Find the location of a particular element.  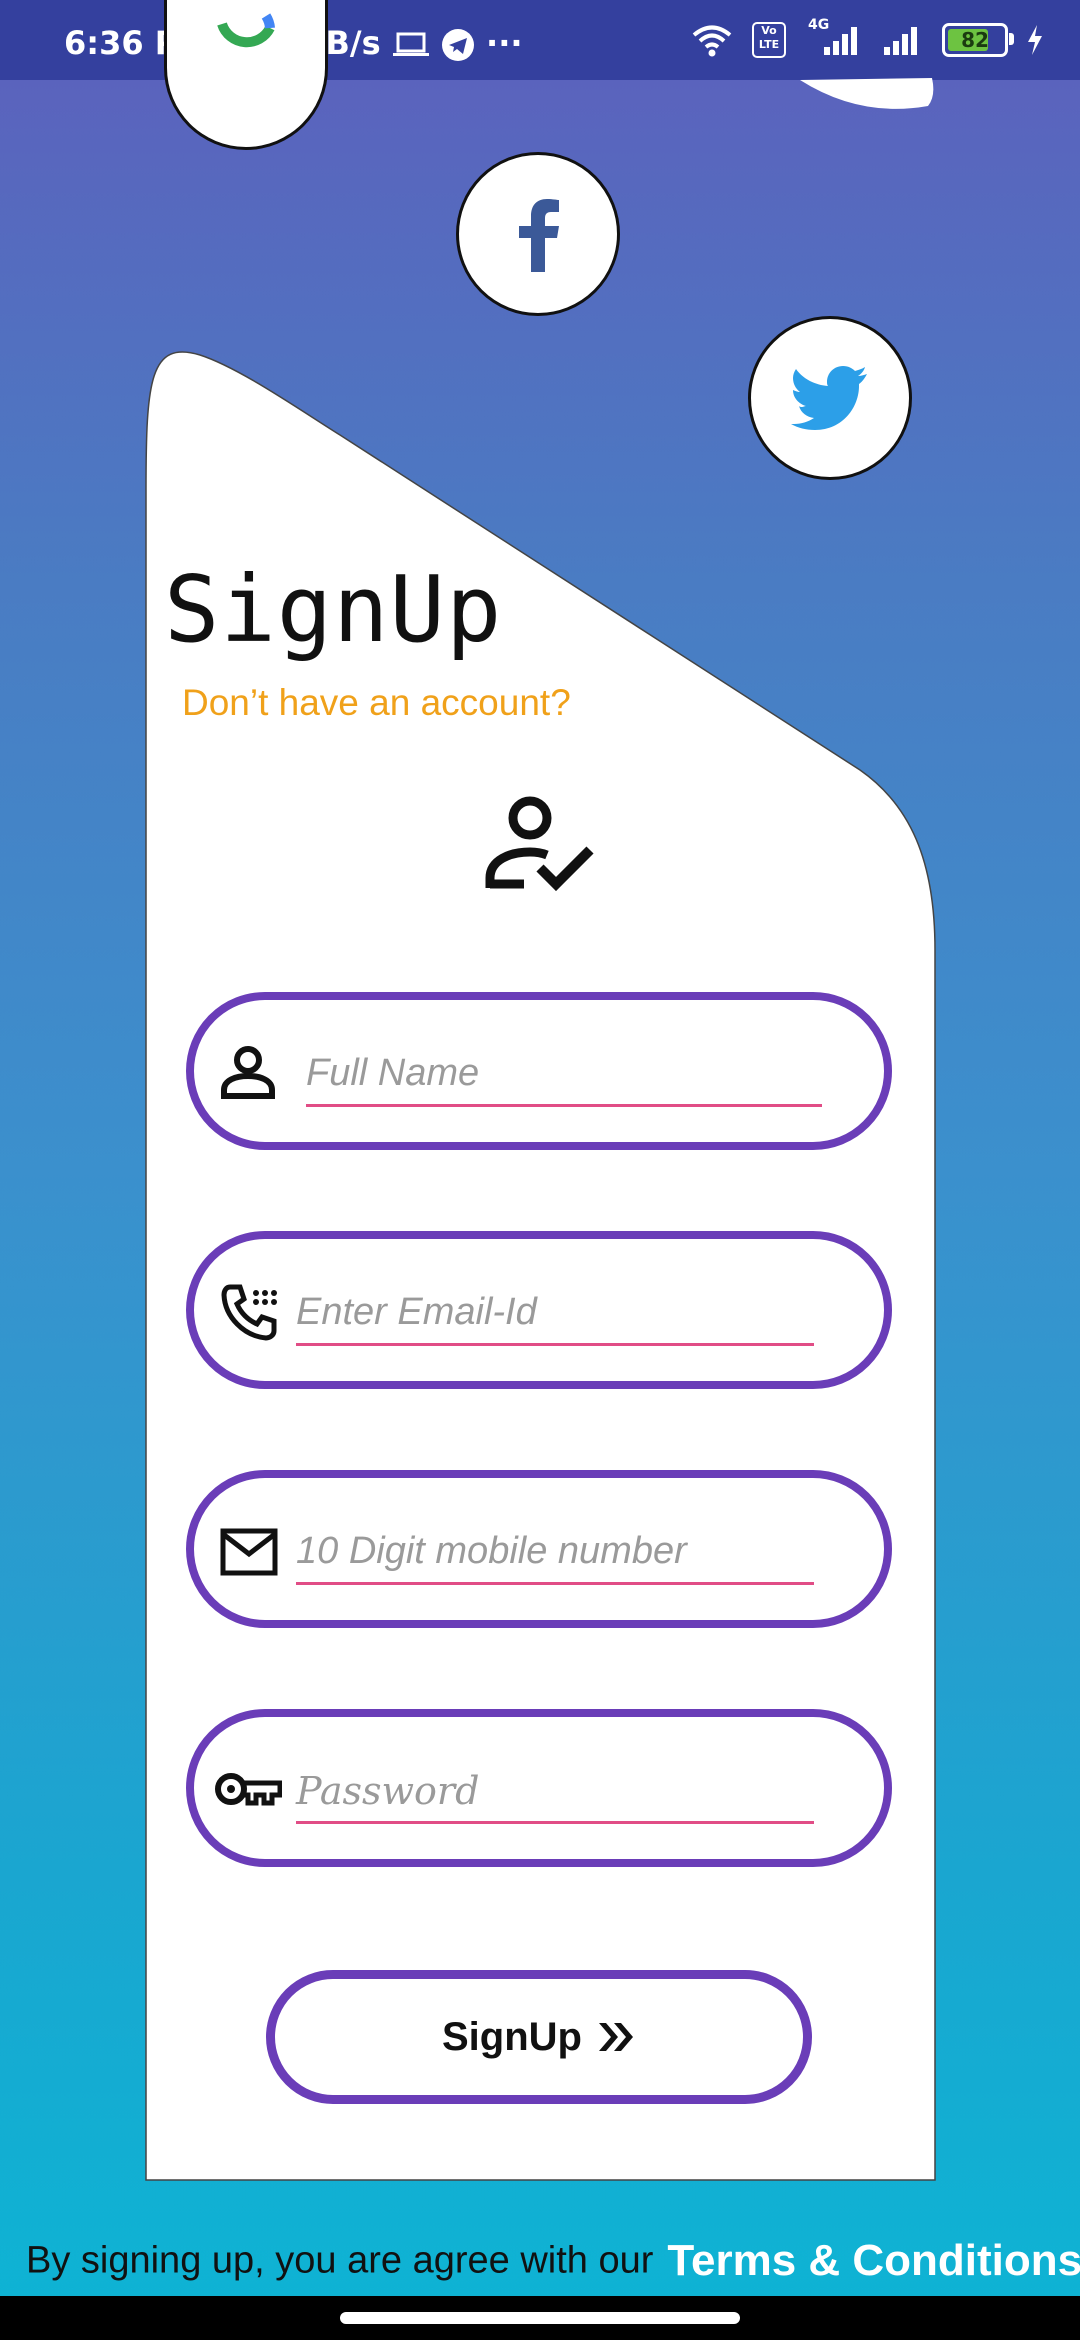

phone-dialpad-icon is located at coordinates (249, 1312).